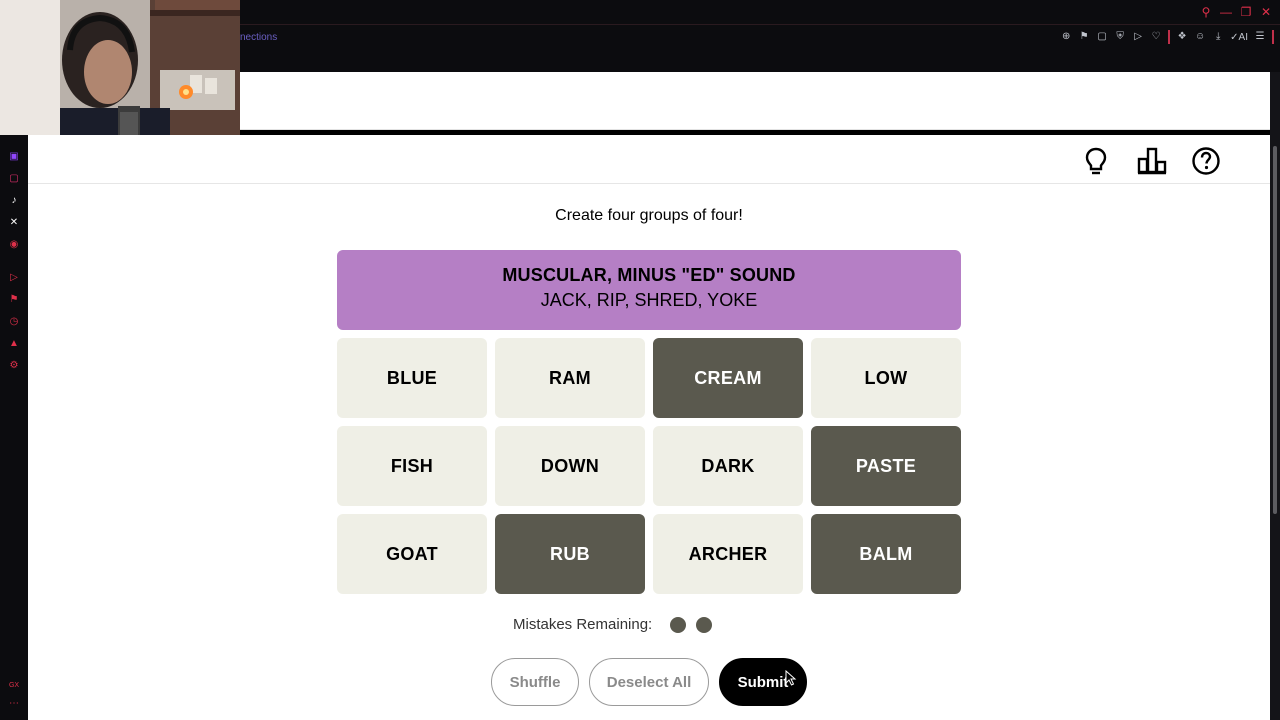 This screenshot has width=1280, height=720. Describe the element at coordinates (1266, 12) in the screenshot. I see `close-icon: ✕` at that location.